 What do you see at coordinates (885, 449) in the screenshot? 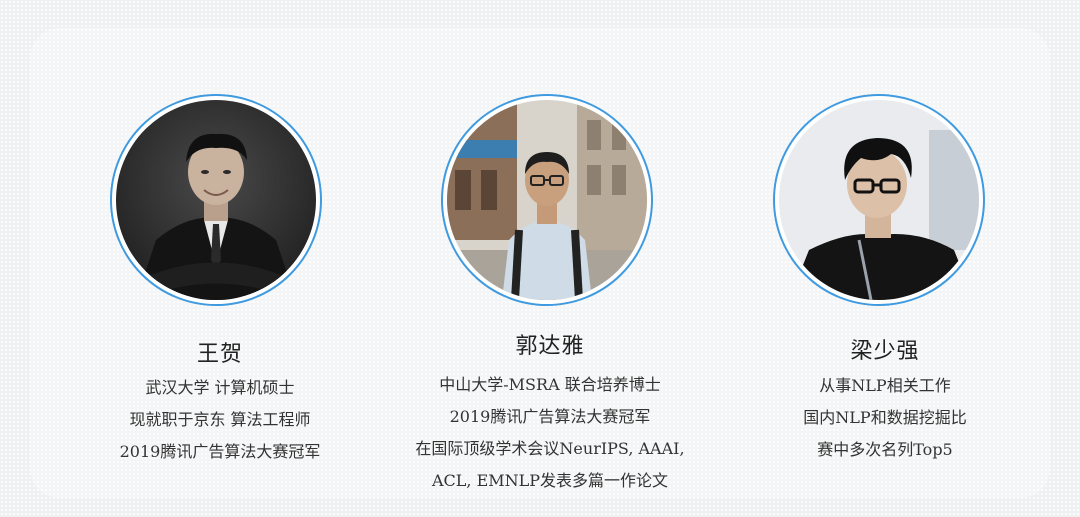
I see `bio-line: 赛中多次名列Top5` at bounding box center [885, 449].